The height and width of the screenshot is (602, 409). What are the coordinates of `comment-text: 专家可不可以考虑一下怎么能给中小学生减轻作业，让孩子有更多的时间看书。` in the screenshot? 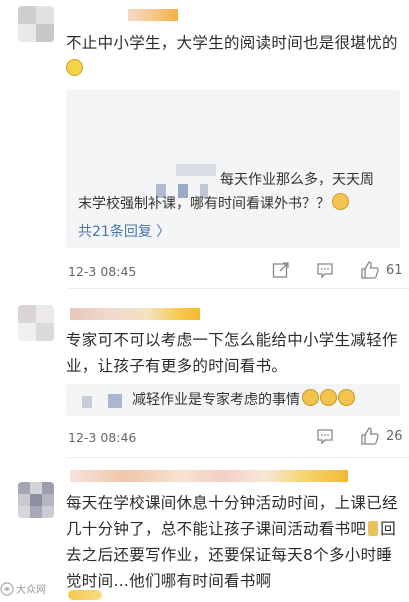 It's located at (232, 353).